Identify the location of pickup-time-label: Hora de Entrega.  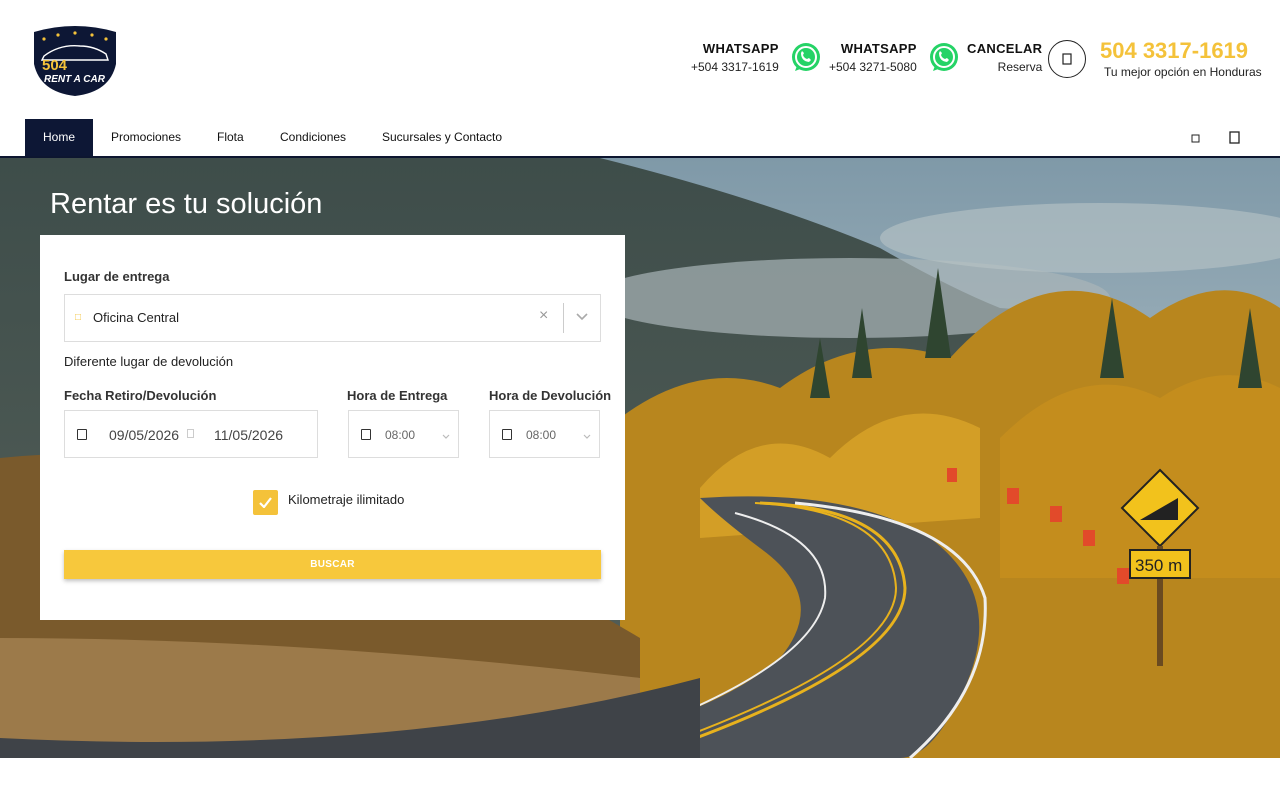
(397, 395).